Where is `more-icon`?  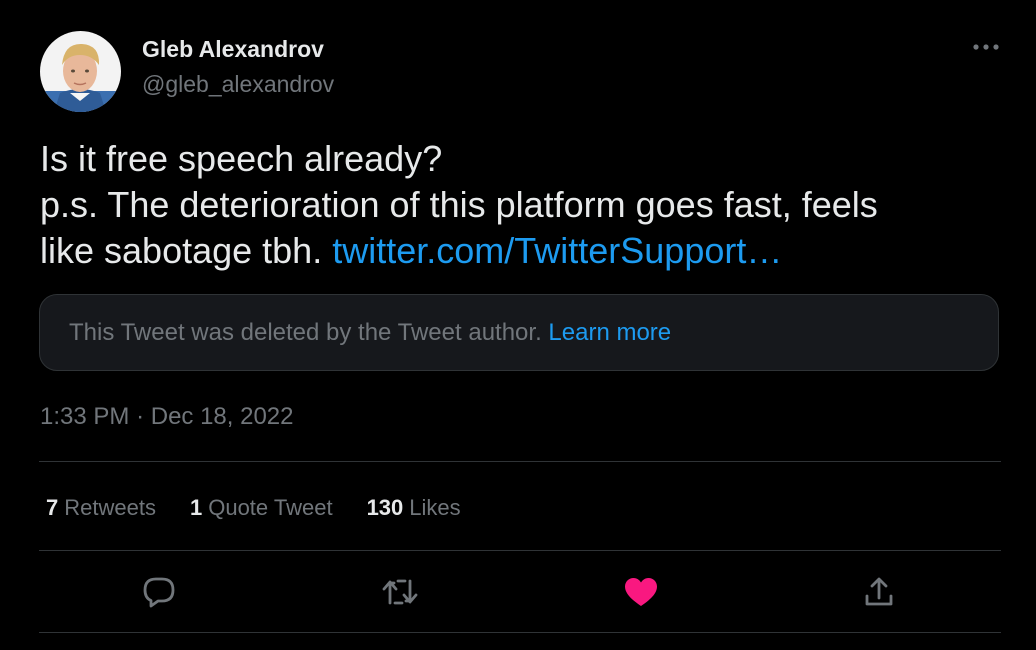
more-icon is located at coordinates (986, 47).